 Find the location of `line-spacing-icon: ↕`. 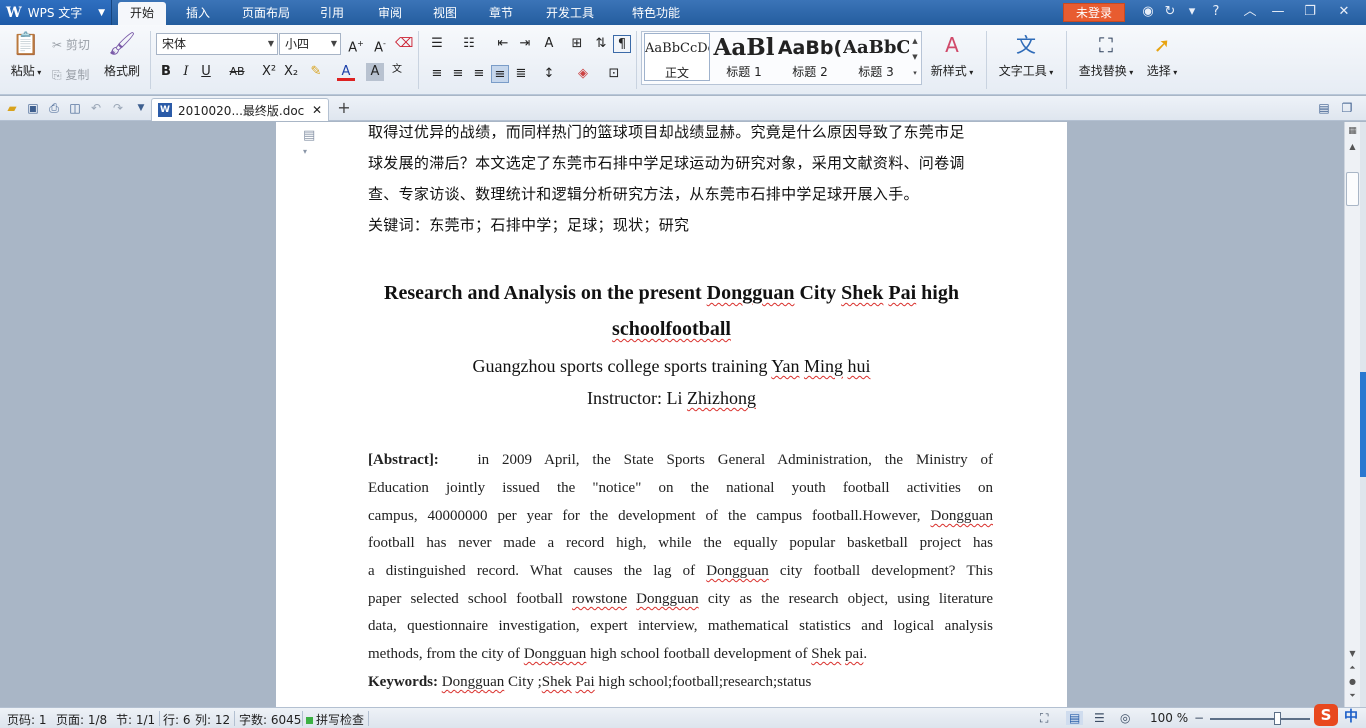

line-spacing-icon: ↕ is located at coordinates (549, 74).